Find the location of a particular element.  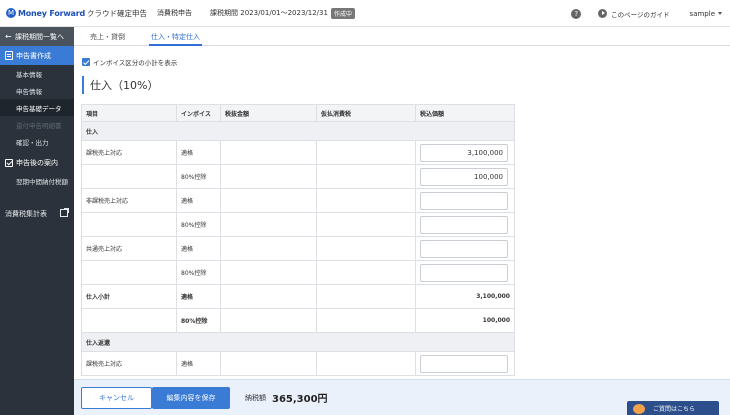

sidebar-item-label: 申告情報 is located at coordinates (29, 91).